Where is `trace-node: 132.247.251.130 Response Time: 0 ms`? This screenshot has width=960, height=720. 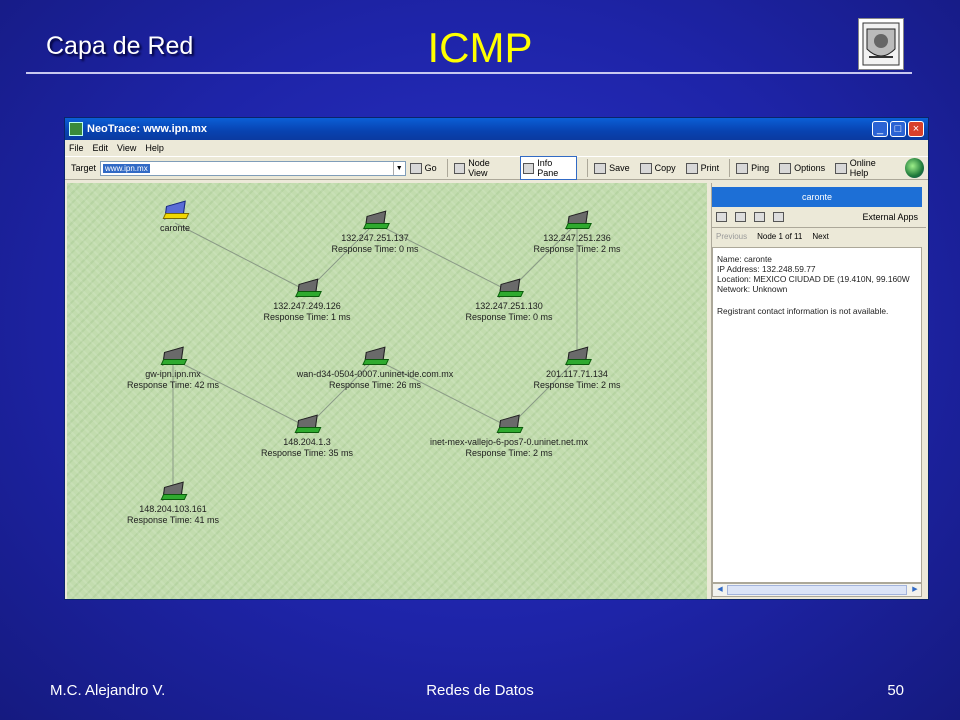 trace-node: 132.247.251.130 Response Time: 0 ms is located at coordinates (509, 300).